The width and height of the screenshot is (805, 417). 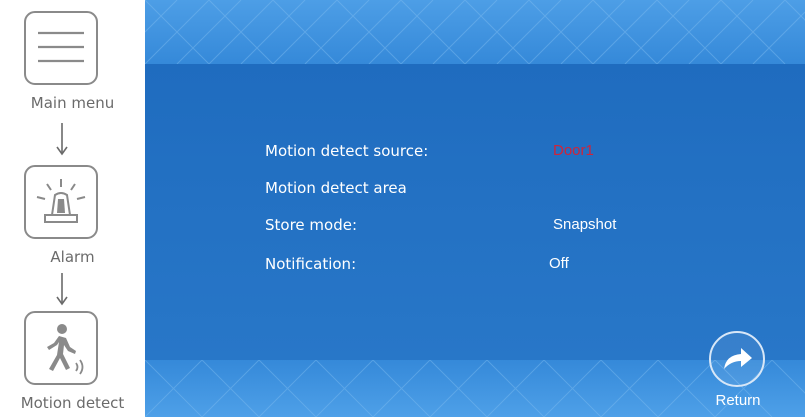 What do you see at coordinates (72, 257) in the screenshot?
I see `alarm-label: Alarm` at bounding box center [72, 257].